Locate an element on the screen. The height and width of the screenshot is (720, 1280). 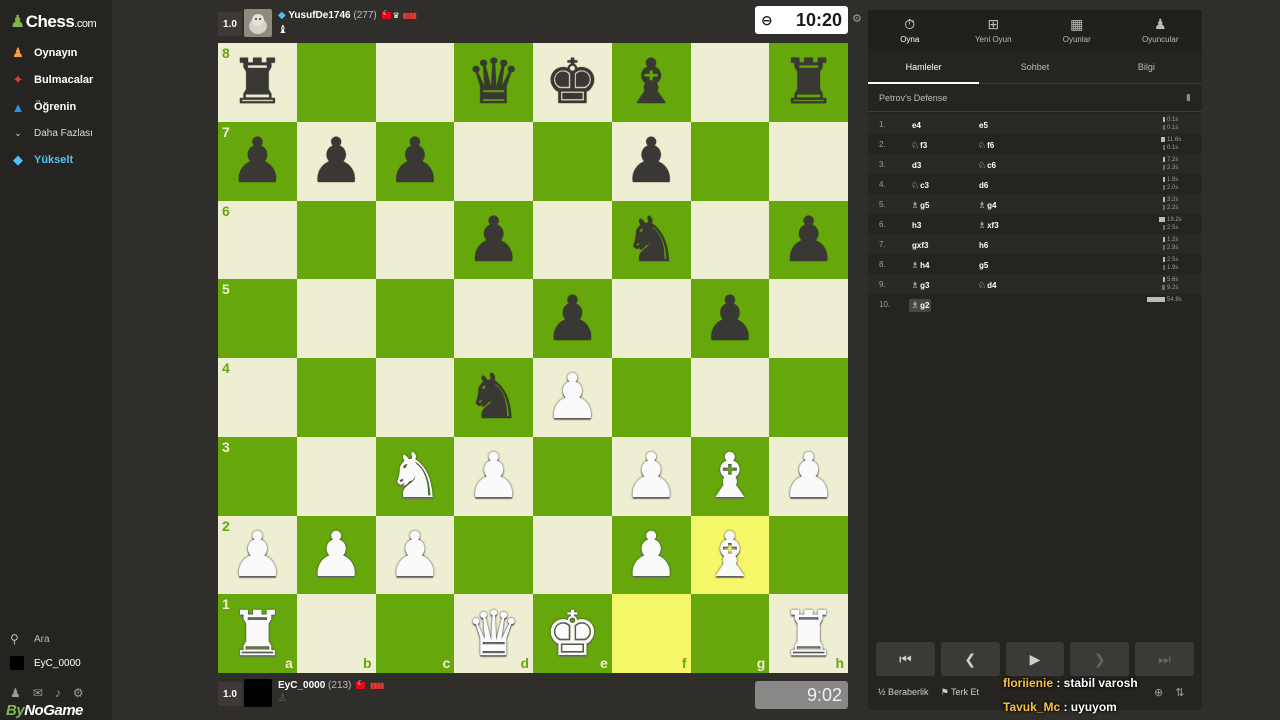
white-king-icon: ♚ is located at coordinates (573, 633).